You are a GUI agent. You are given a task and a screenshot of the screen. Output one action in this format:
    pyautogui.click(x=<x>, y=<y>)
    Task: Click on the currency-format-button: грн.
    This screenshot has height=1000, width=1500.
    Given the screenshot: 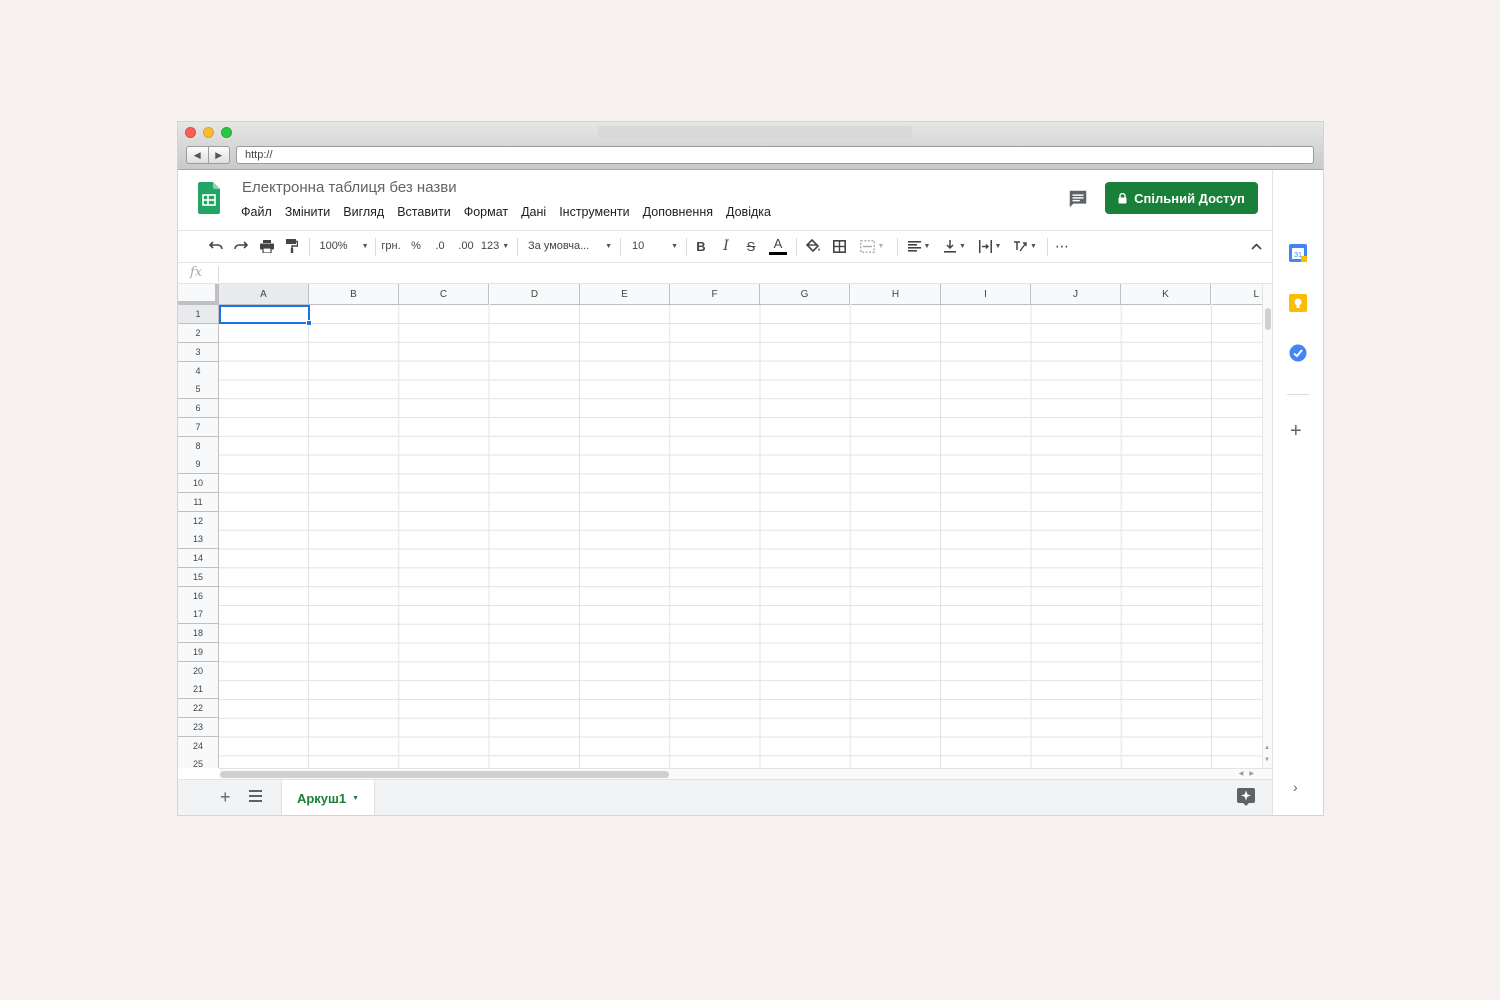 What is the action you would take?
    pyautogui.click(x=391, y=246)
    